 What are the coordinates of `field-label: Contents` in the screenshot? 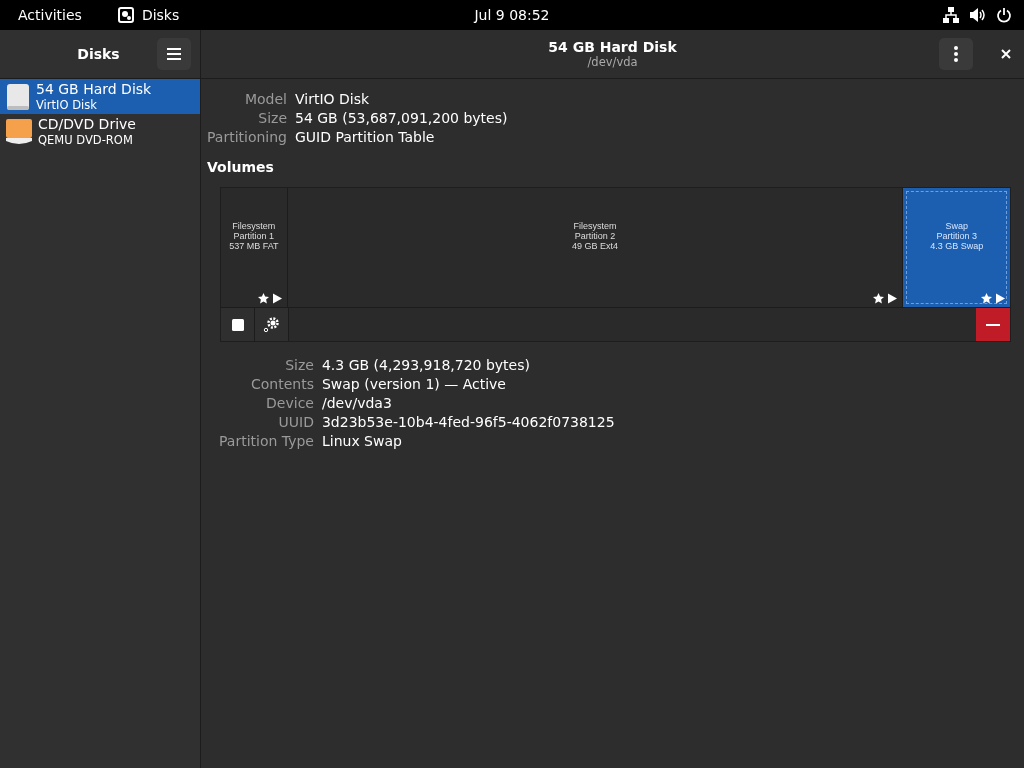 It's located at (281, 384).